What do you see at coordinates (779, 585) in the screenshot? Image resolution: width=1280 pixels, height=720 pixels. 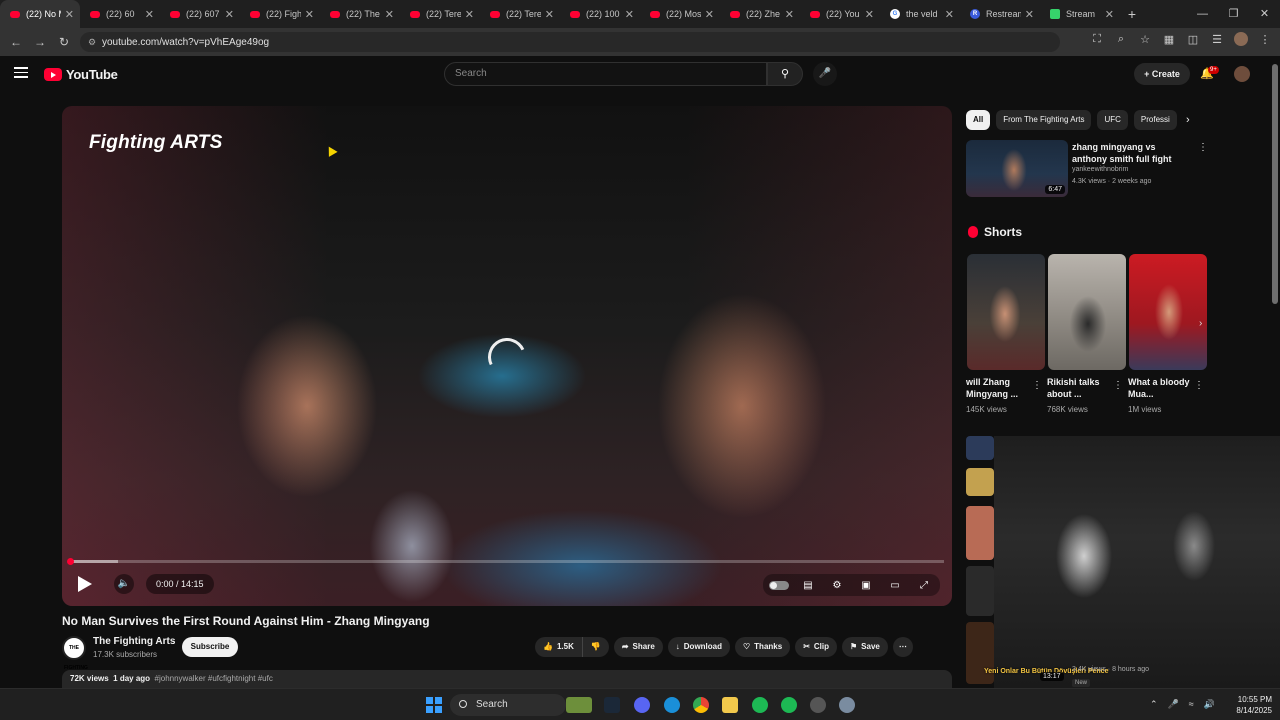 I see `autoplay-toggle` at bounding box center [779, 585].